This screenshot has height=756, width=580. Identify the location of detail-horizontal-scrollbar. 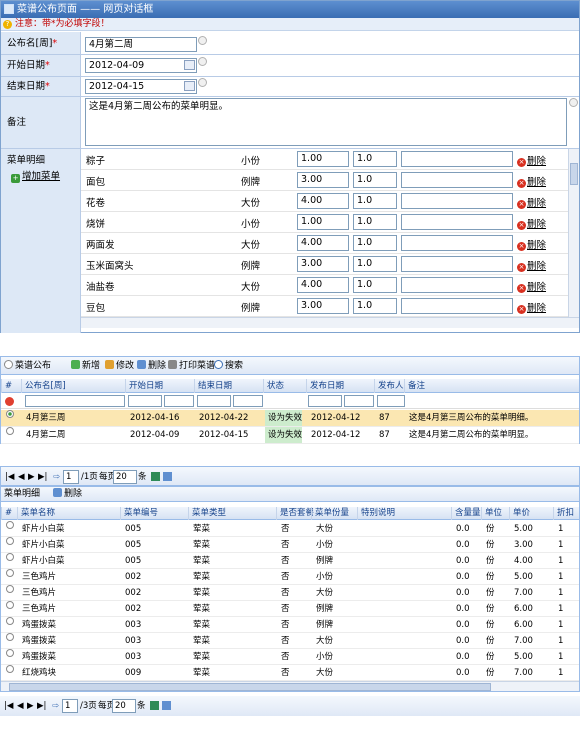
(330, 322).